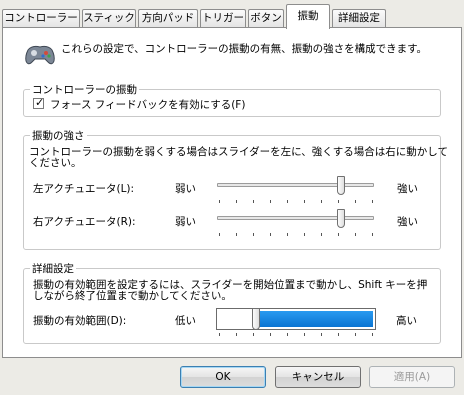 This screenshot has width=464, height=395. I want to click on ok-button: OK, so click(223, 377).